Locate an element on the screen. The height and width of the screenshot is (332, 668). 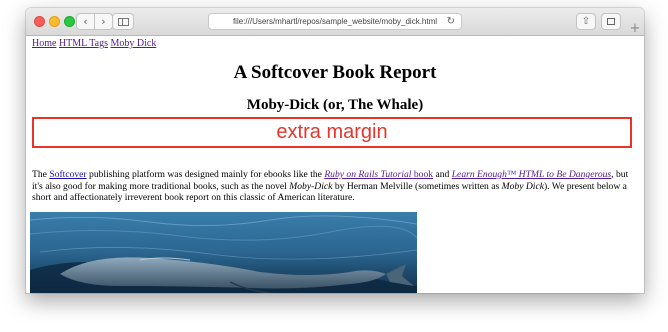
whale-image is located at coordinates (223, 252).